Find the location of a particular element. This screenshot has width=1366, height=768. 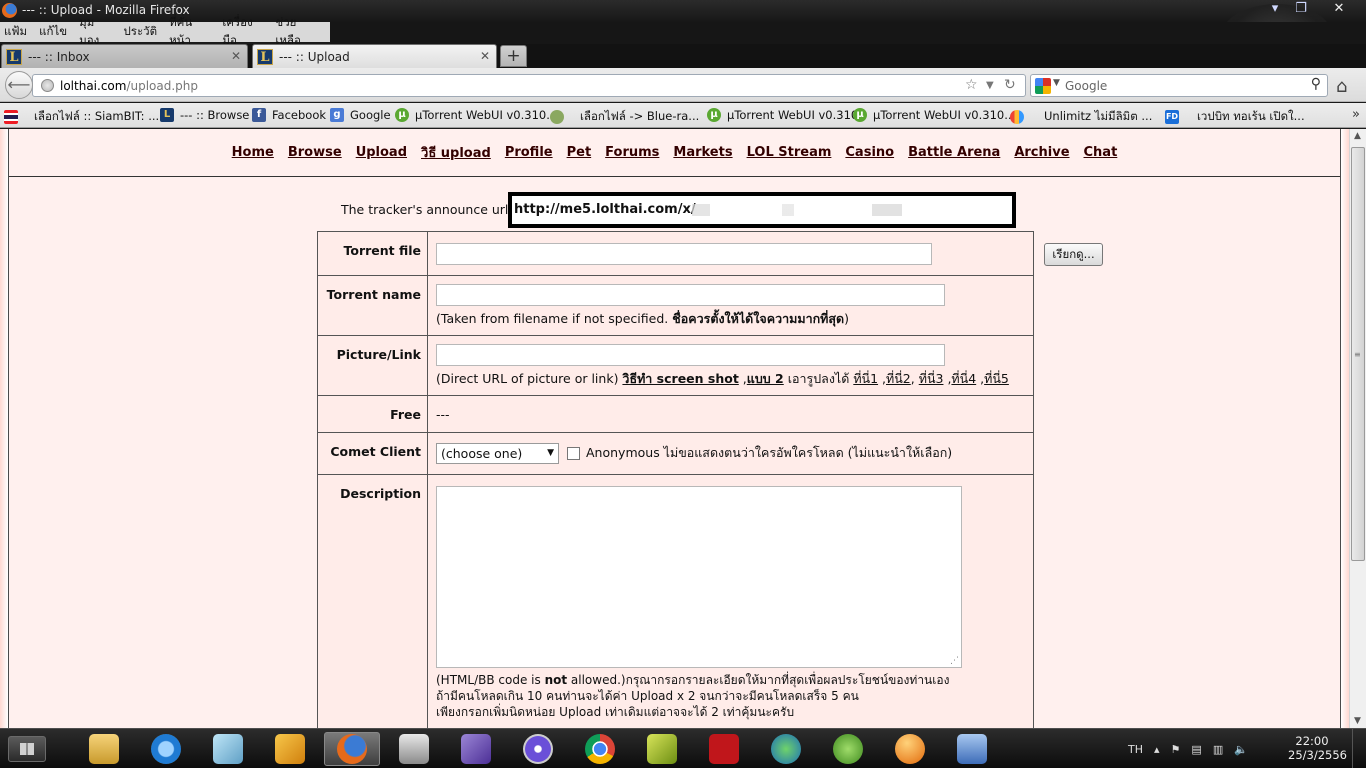

minimize-icon: ▾ is located at coordinates (1275, 9).